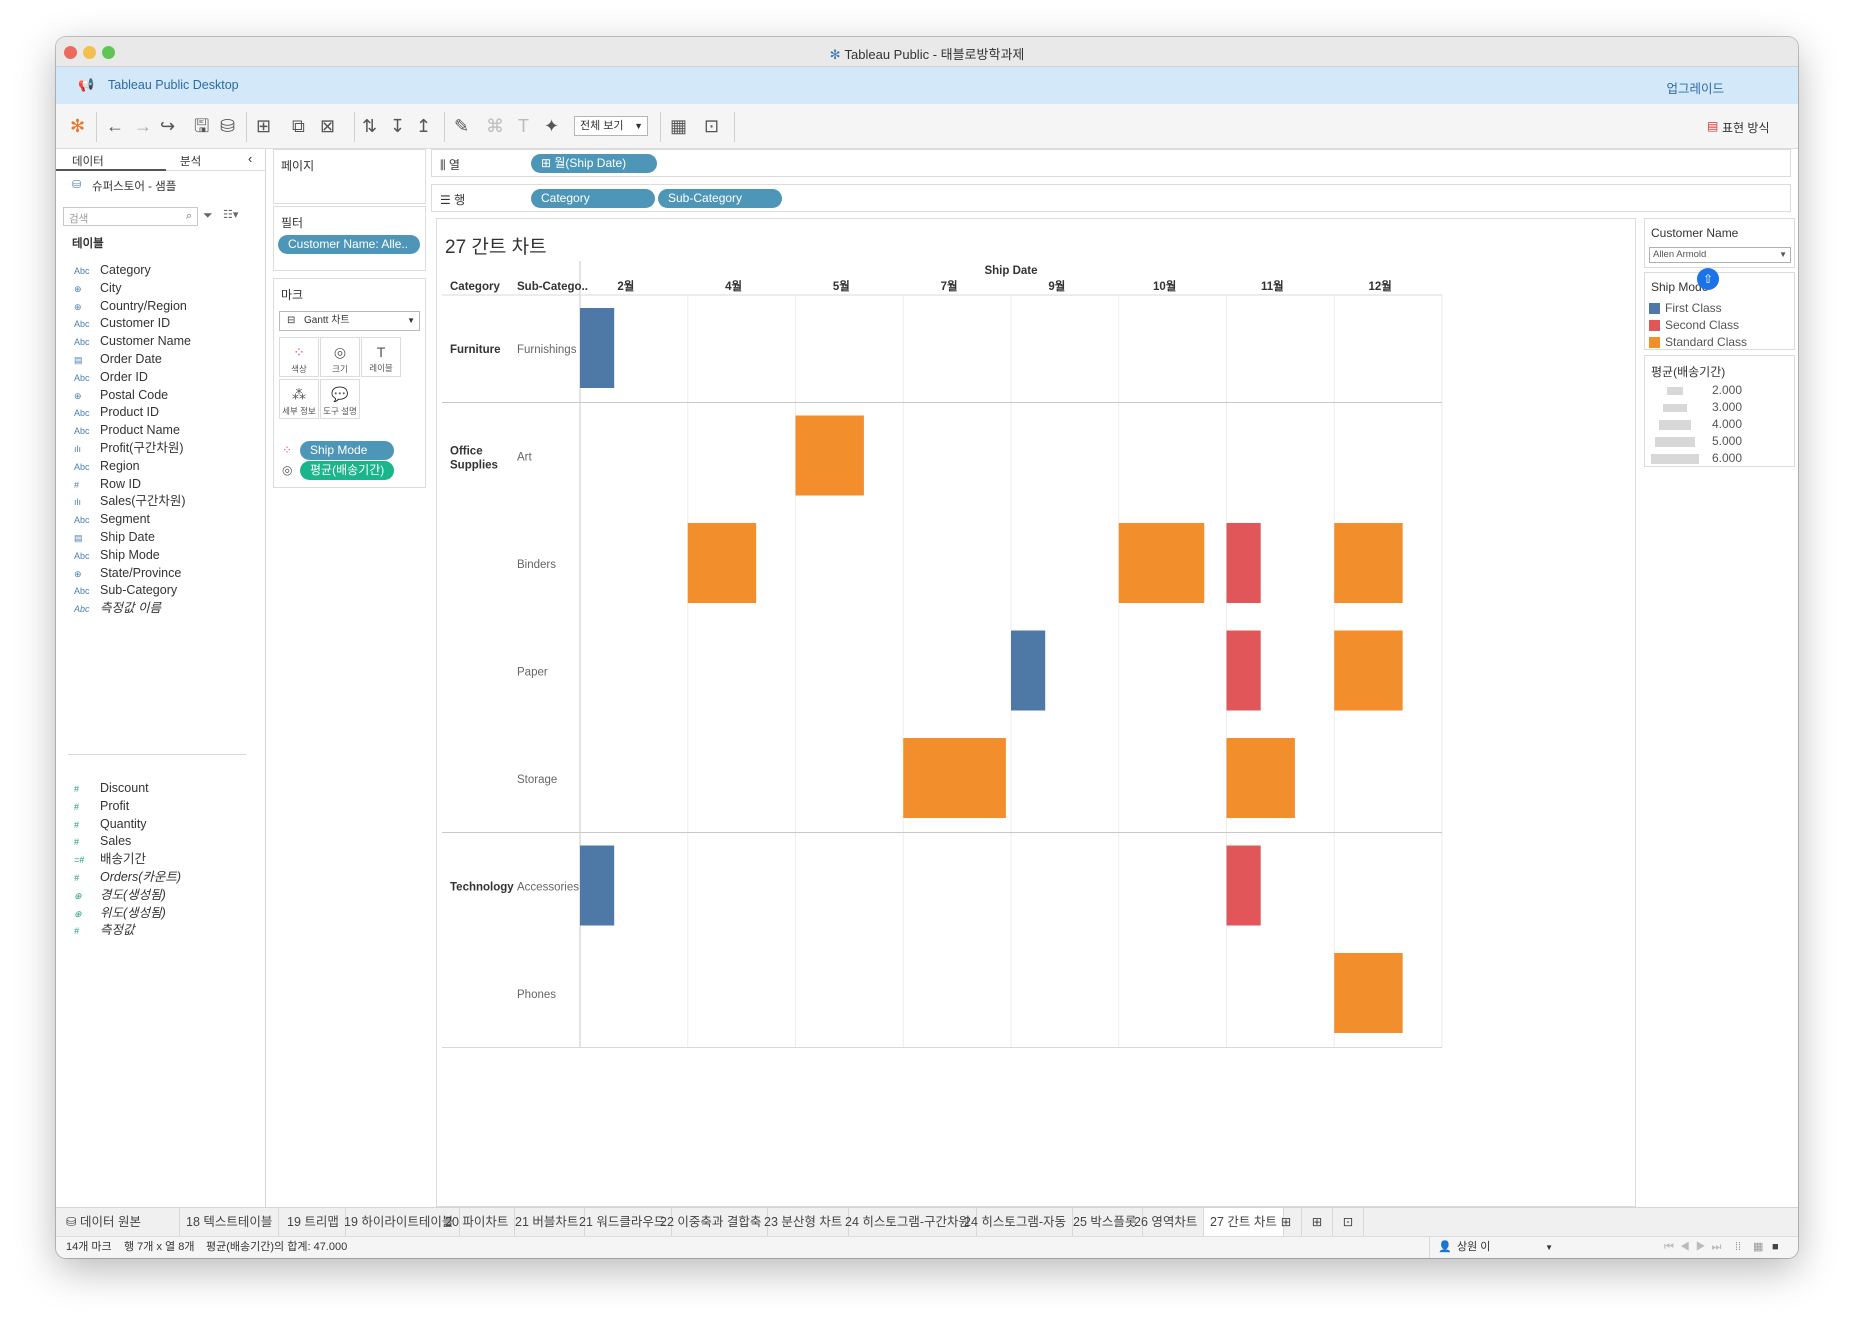  Describe the element at coordinates (340, 399) in the screenshot. I see `tooltip-button: 💬 도구 설명` at that location.